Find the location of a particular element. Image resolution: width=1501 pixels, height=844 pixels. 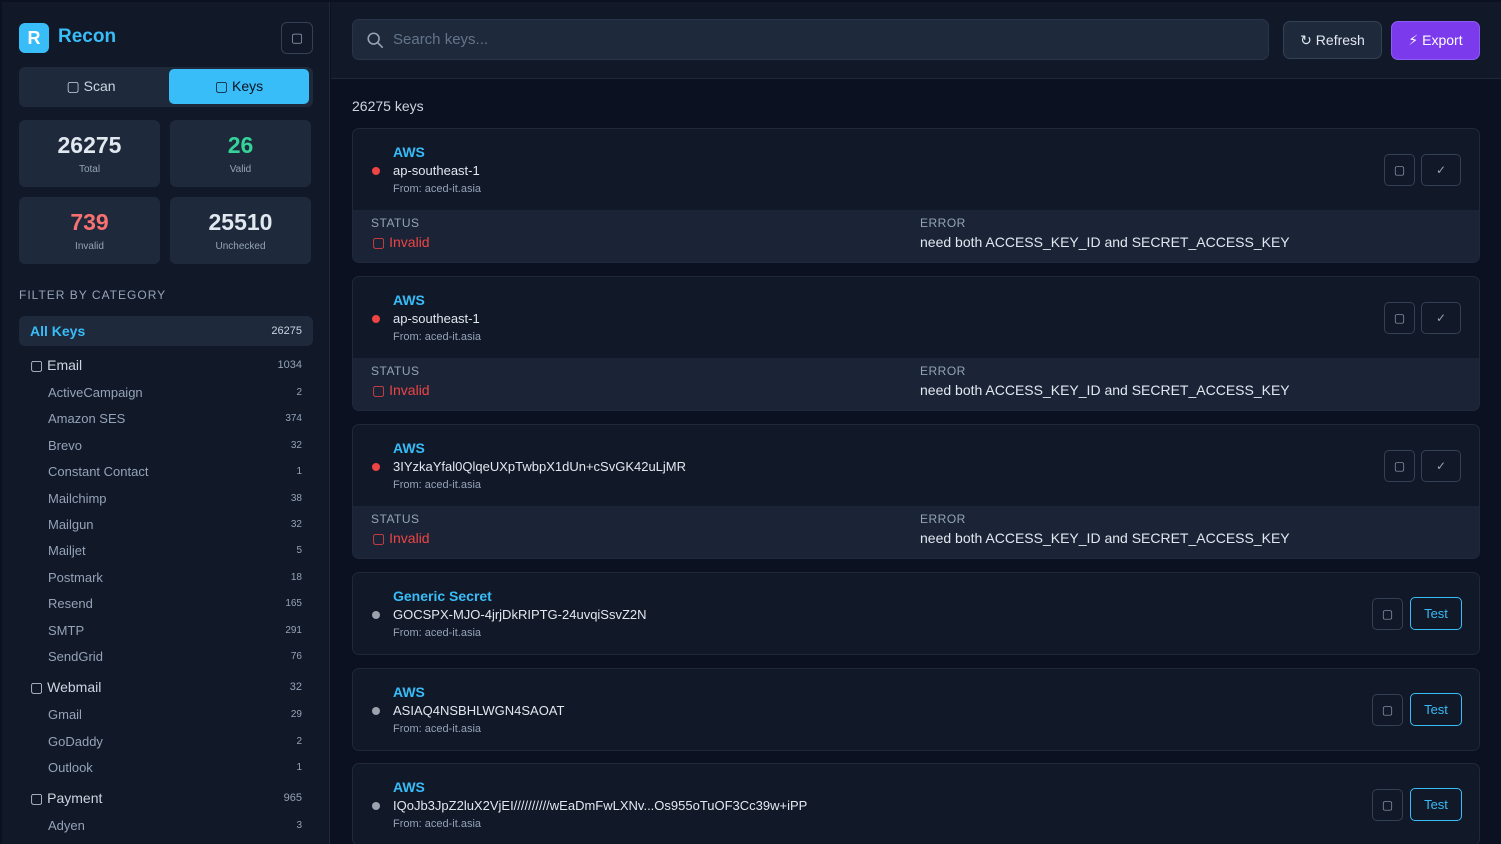

category-item-count: 291 is located at coordinates (293, 630).